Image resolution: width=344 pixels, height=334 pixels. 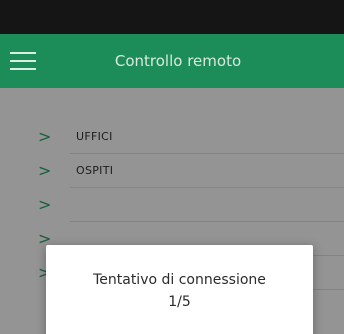 I want to click on status-bar, so click(x=172, y=17).